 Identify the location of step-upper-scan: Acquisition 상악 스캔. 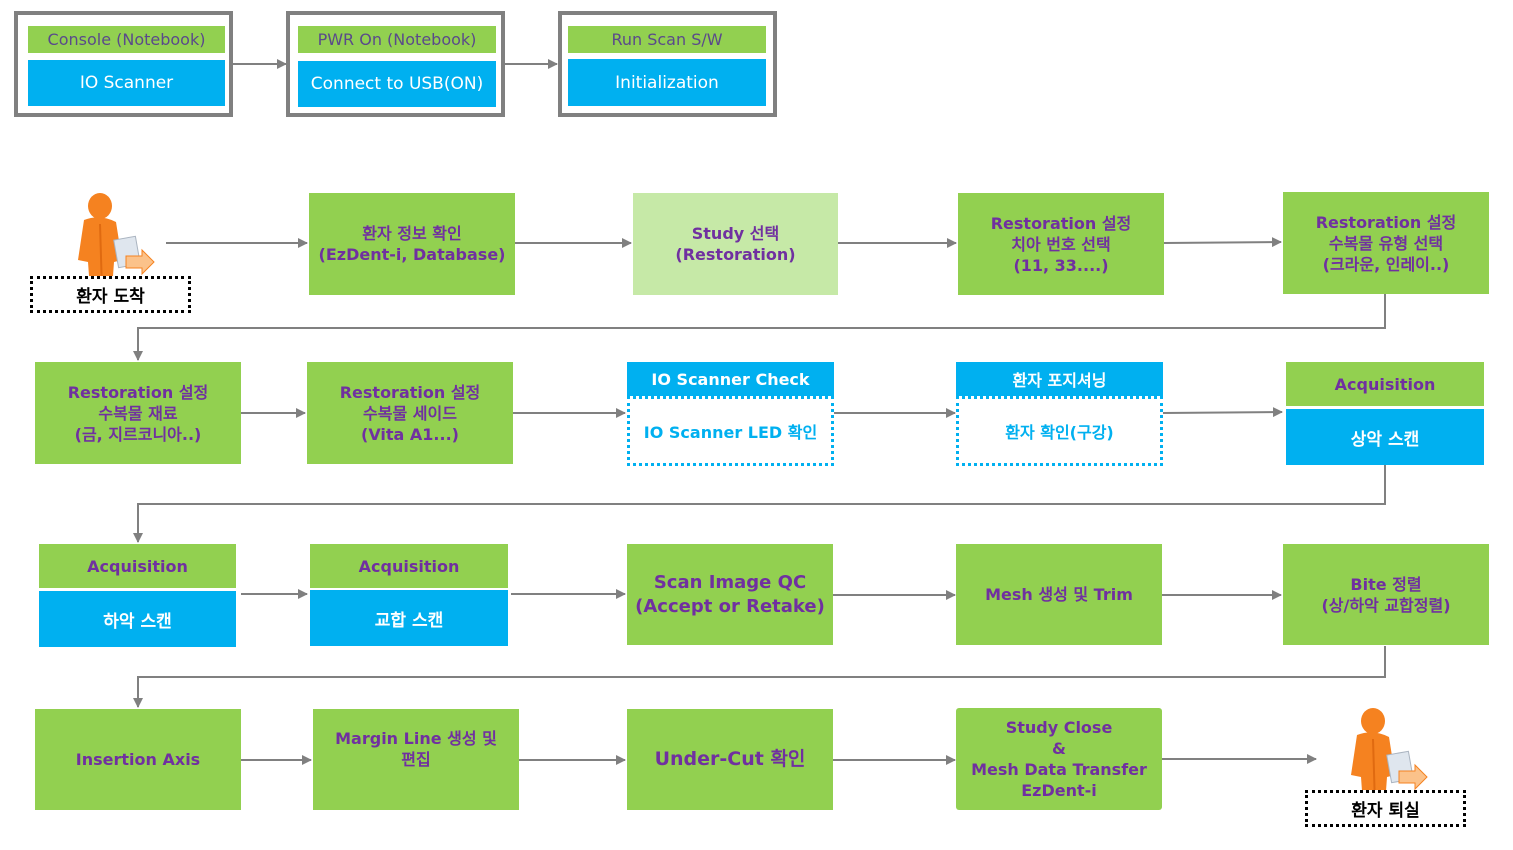
(1385, 413).